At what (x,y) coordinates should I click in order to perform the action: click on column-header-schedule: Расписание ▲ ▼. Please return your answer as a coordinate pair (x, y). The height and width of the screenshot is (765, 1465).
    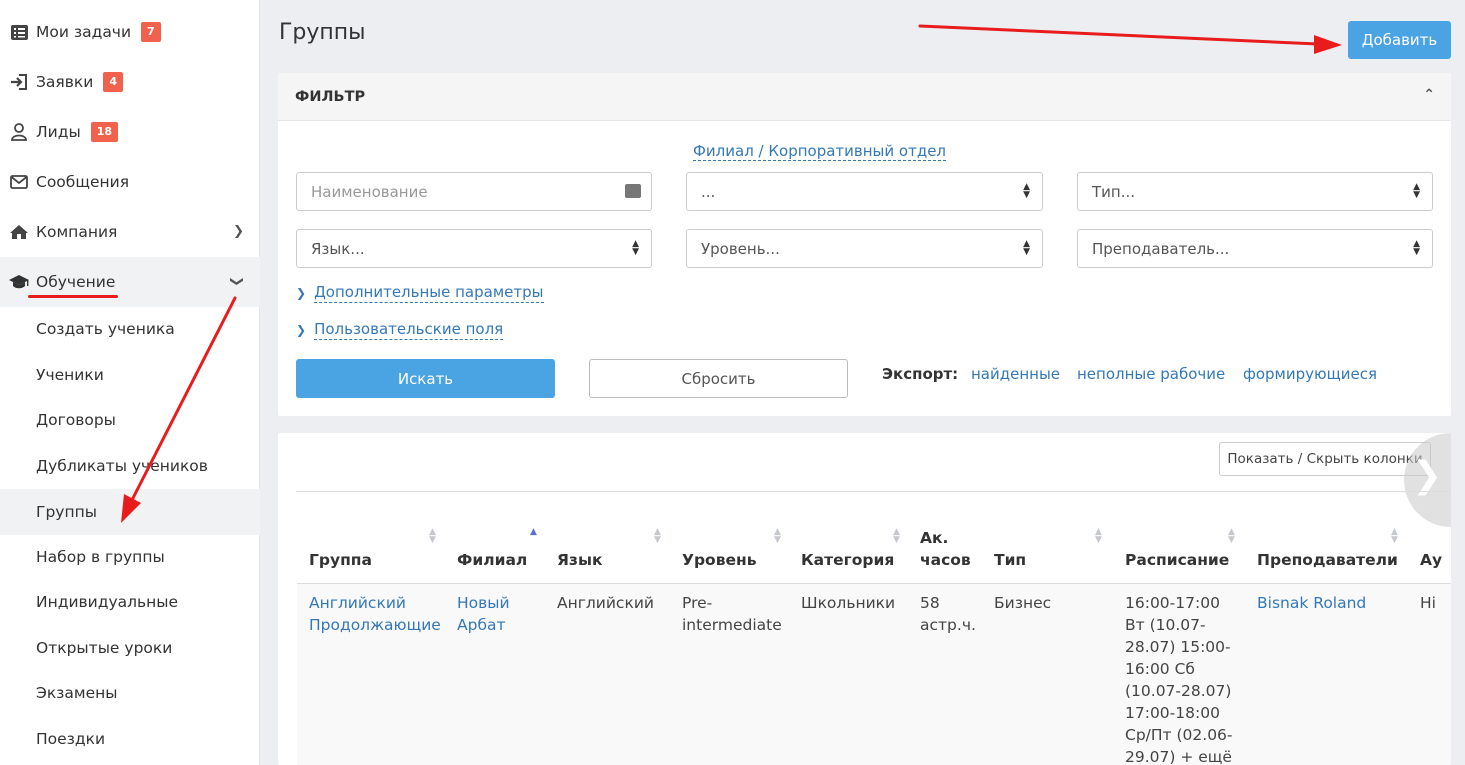
    Looking at the image, I should click on (1182, 537).